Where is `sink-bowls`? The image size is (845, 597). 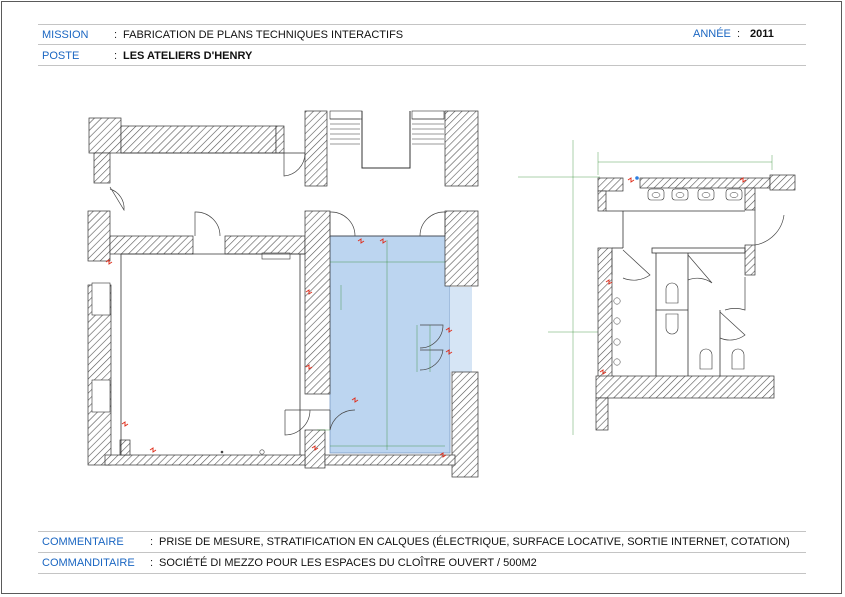 sink-bowls is located at coordinates (695, 195).